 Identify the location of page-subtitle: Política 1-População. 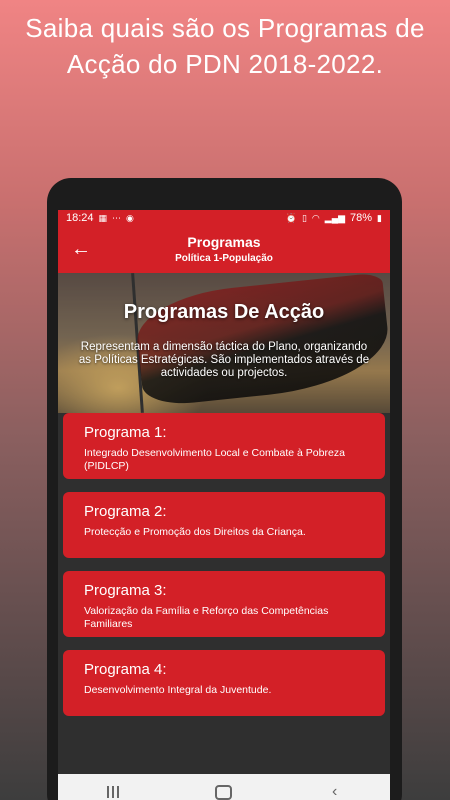
(224, 258).